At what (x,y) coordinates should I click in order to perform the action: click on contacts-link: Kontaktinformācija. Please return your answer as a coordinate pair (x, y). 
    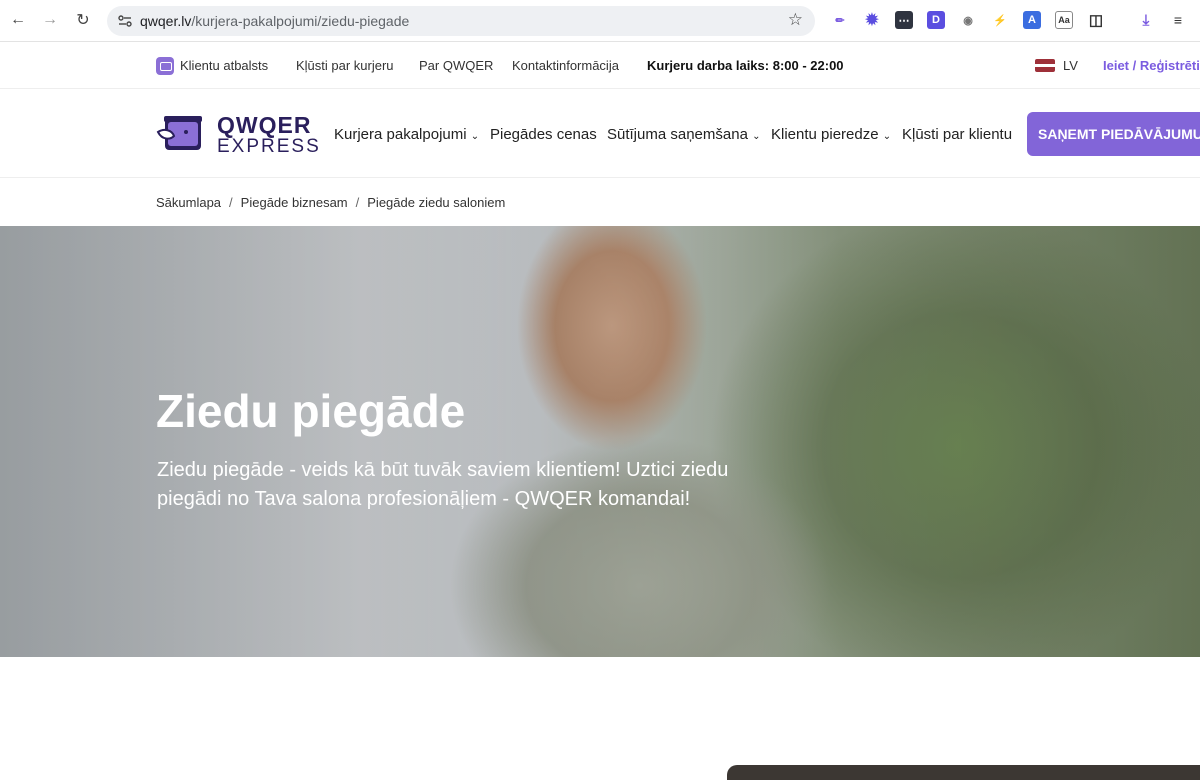
    Looking at the image, I should click on (565, 65).